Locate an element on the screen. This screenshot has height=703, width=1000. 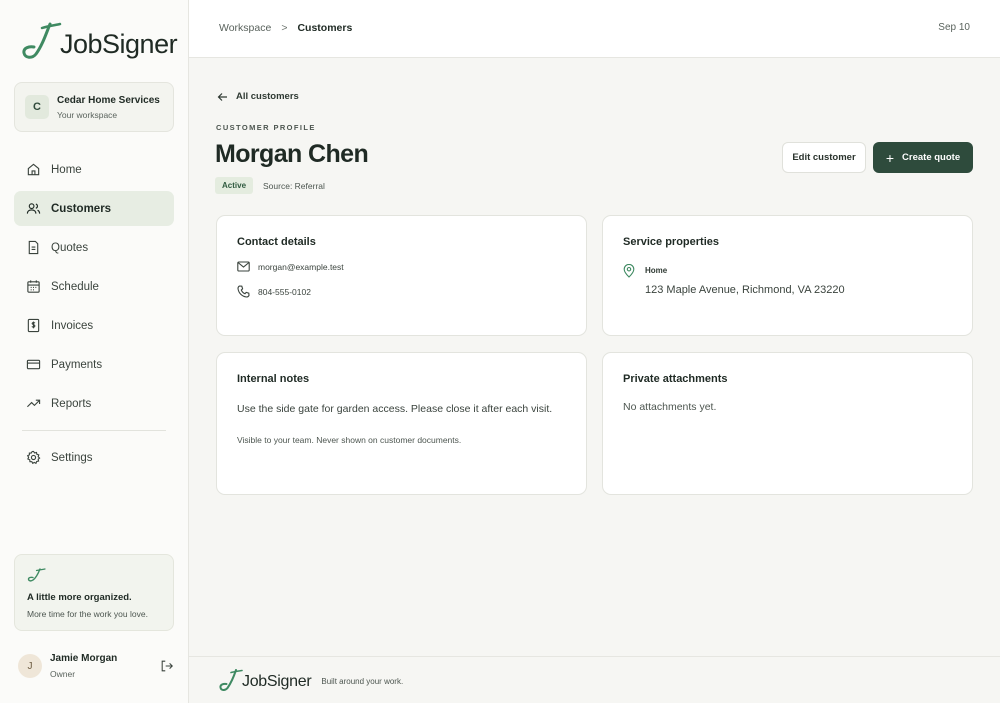
credit-card-icon is located at coordinates (33, 364).